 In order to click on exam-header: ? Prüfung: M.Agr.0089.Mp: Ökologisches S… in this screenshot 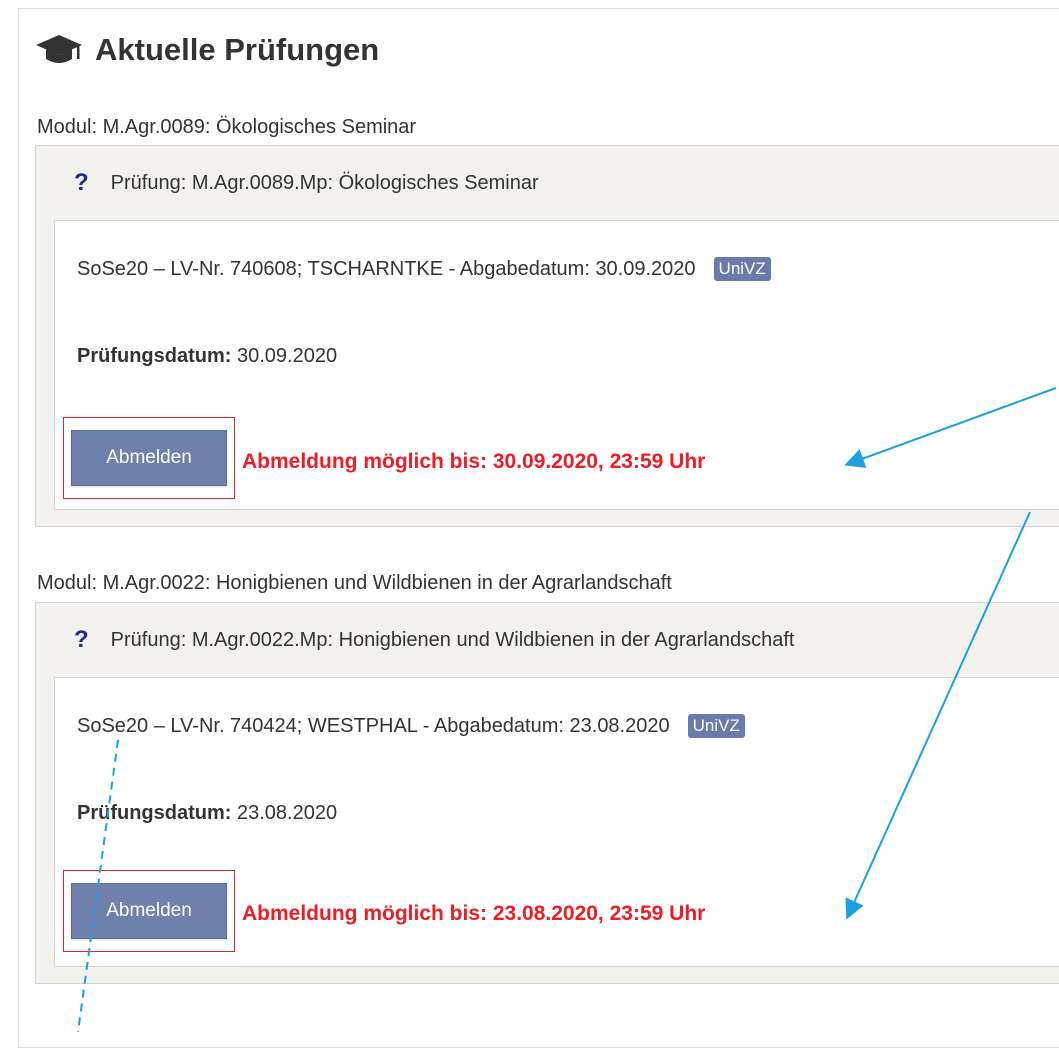, I will do `click(306, 183)`.